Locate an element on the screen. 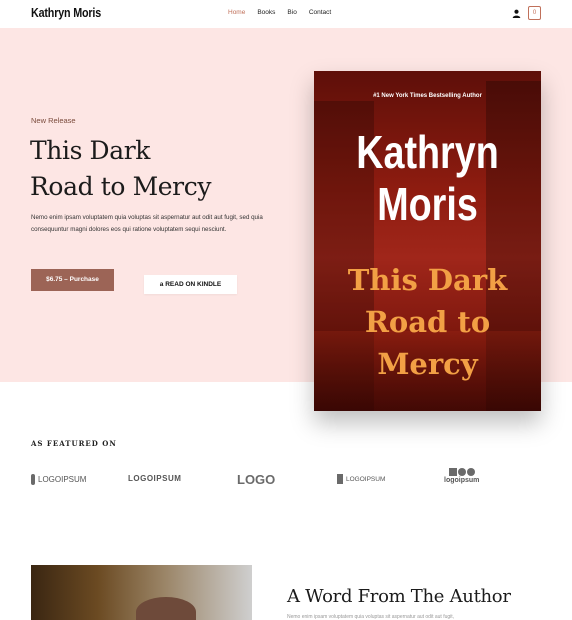  user-icon is located at coordinates (516, 13).